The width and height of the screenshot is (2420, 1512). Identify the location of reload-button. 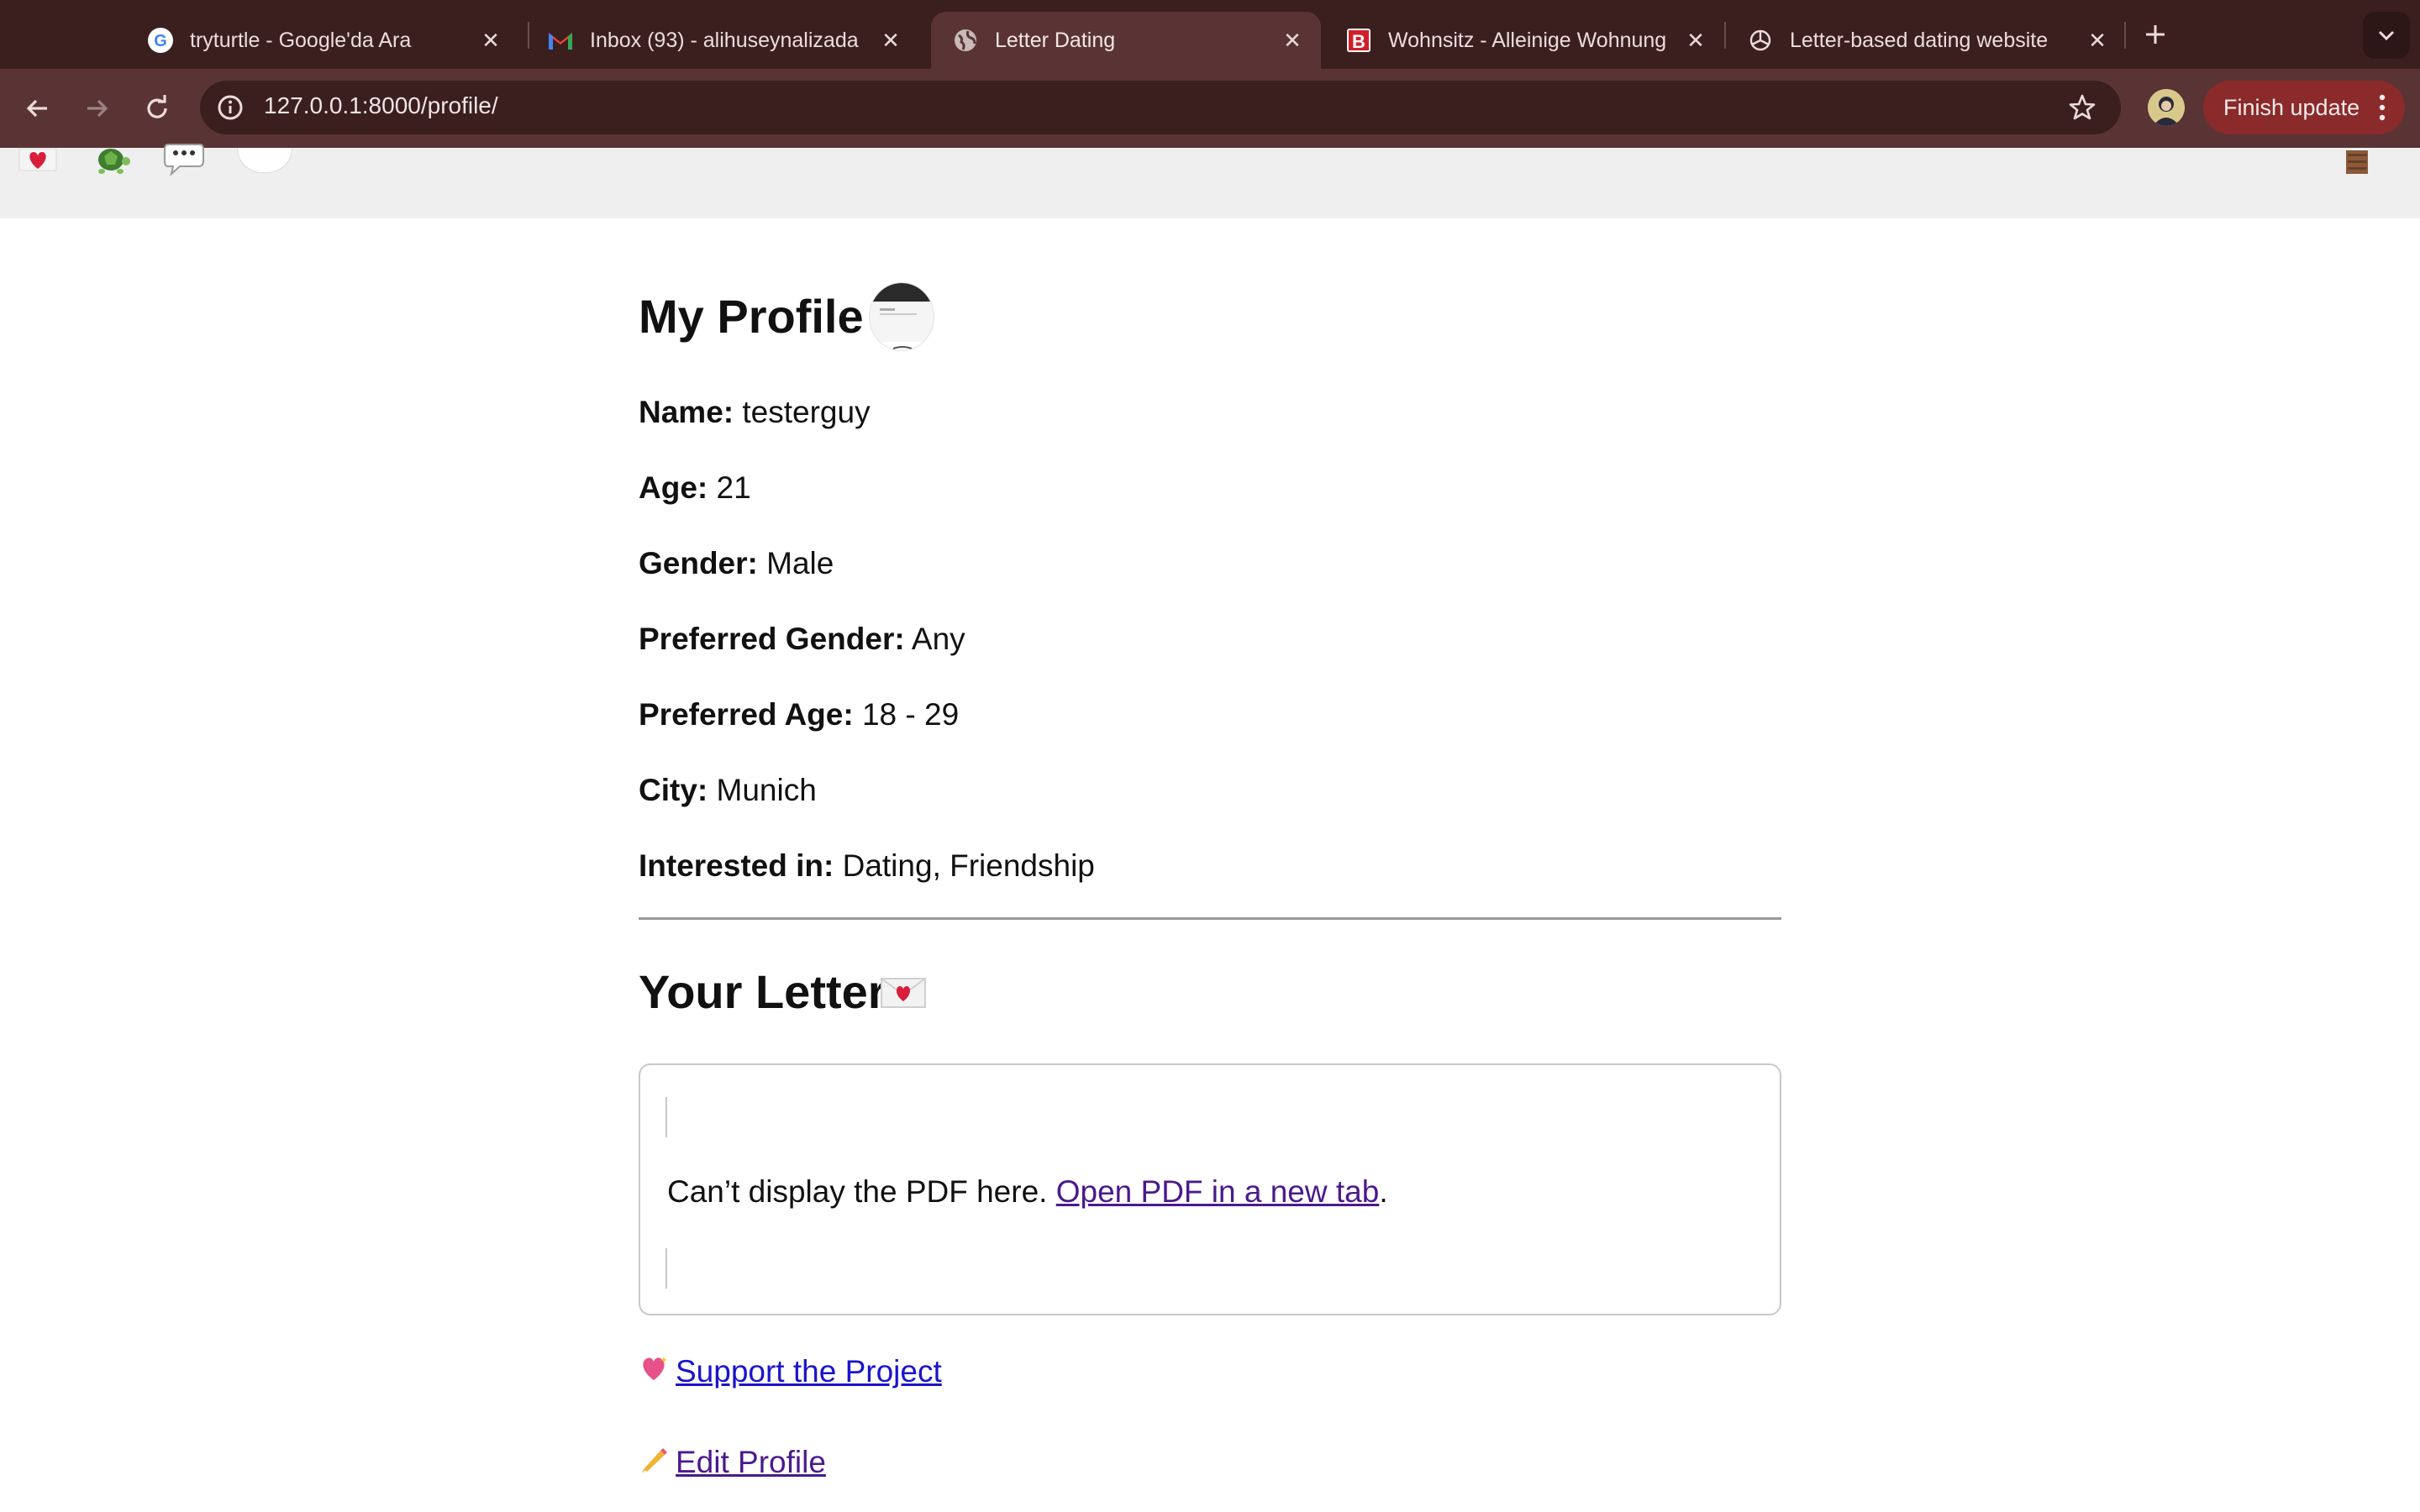
(157, 108).